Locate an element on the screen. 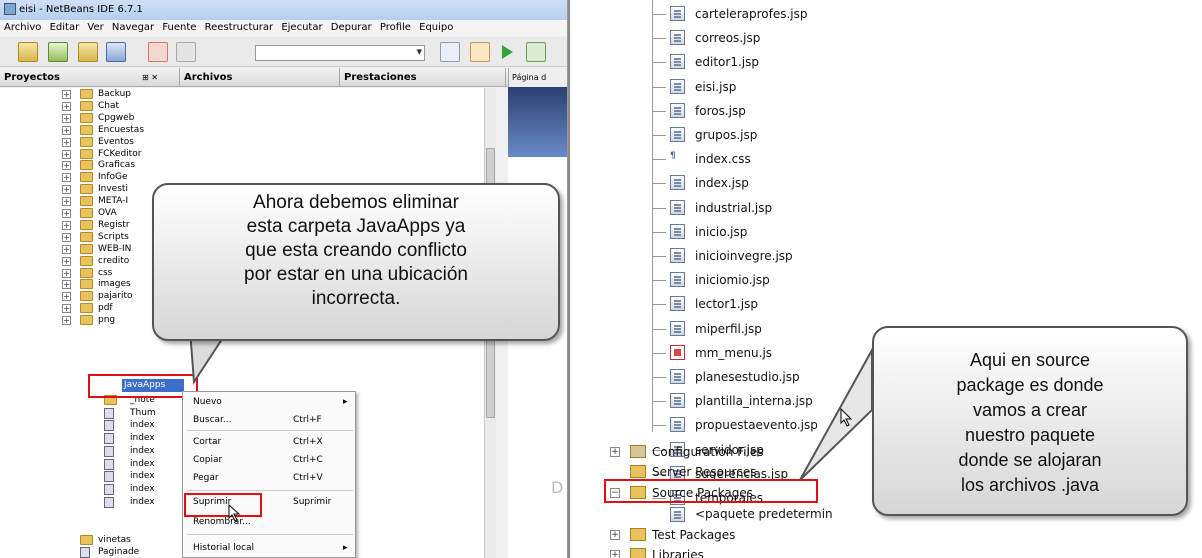 The height and width of the screenshot is (558, 1202). tree-node-test: Test Packages is located at coordinates (693, 535).